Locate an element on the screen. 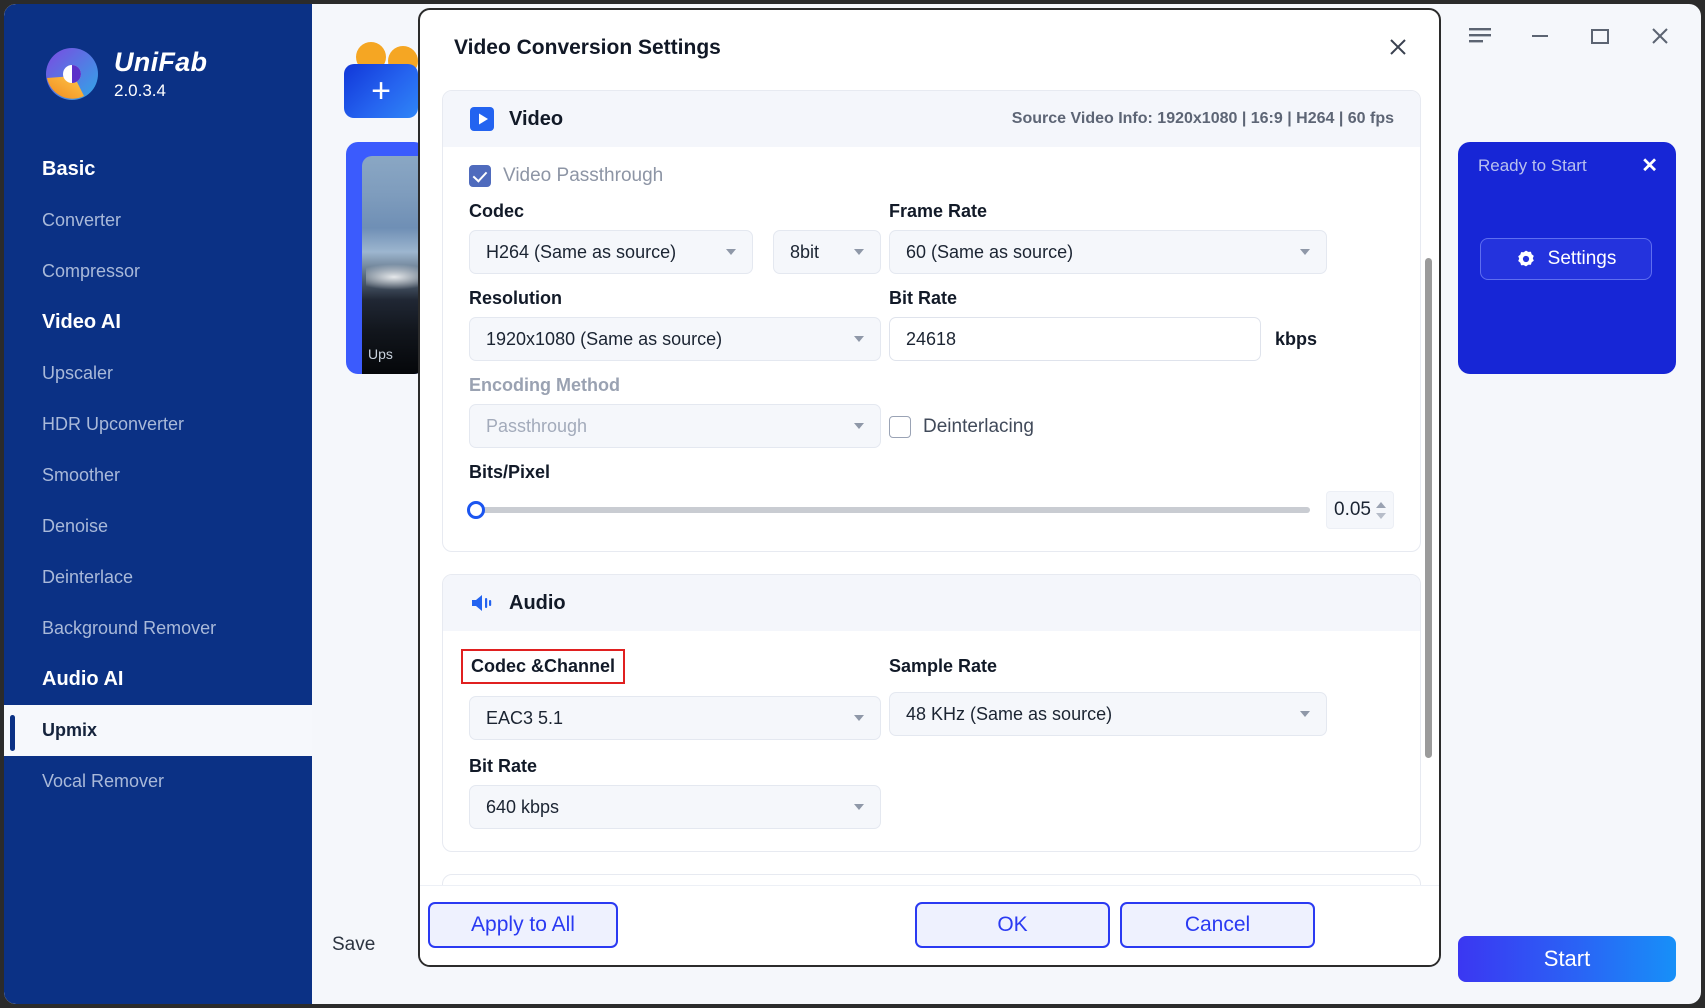 The height and width of the screenshot is (1008, 1705). framerate-label: Frame Rate is located at coordinates (938, 211).